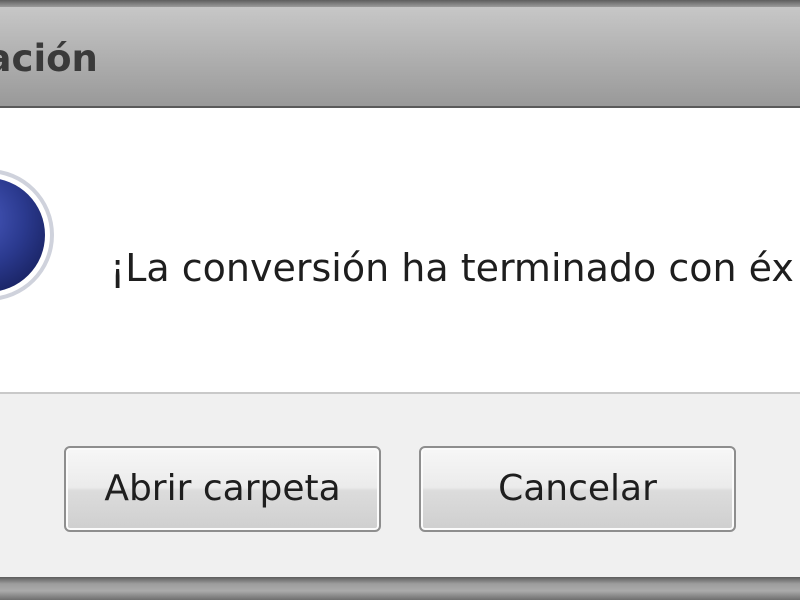 The width and height of the screenshot is (800, 600). What do you see at coordinates (49, 58) in the screenshot?
I see `dialog-title: mación` at bounding box center [49, 58].